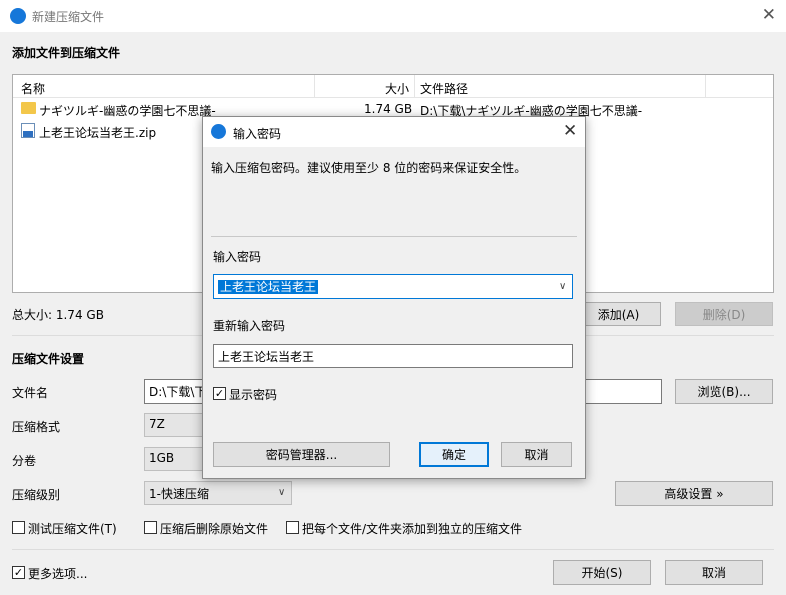 The width and height of the screenshot is (786, 595). What do you see at coordinates (24, 461) in the screenshot?
I see `volume-label: 分卷` at bounding box center [24, 461].